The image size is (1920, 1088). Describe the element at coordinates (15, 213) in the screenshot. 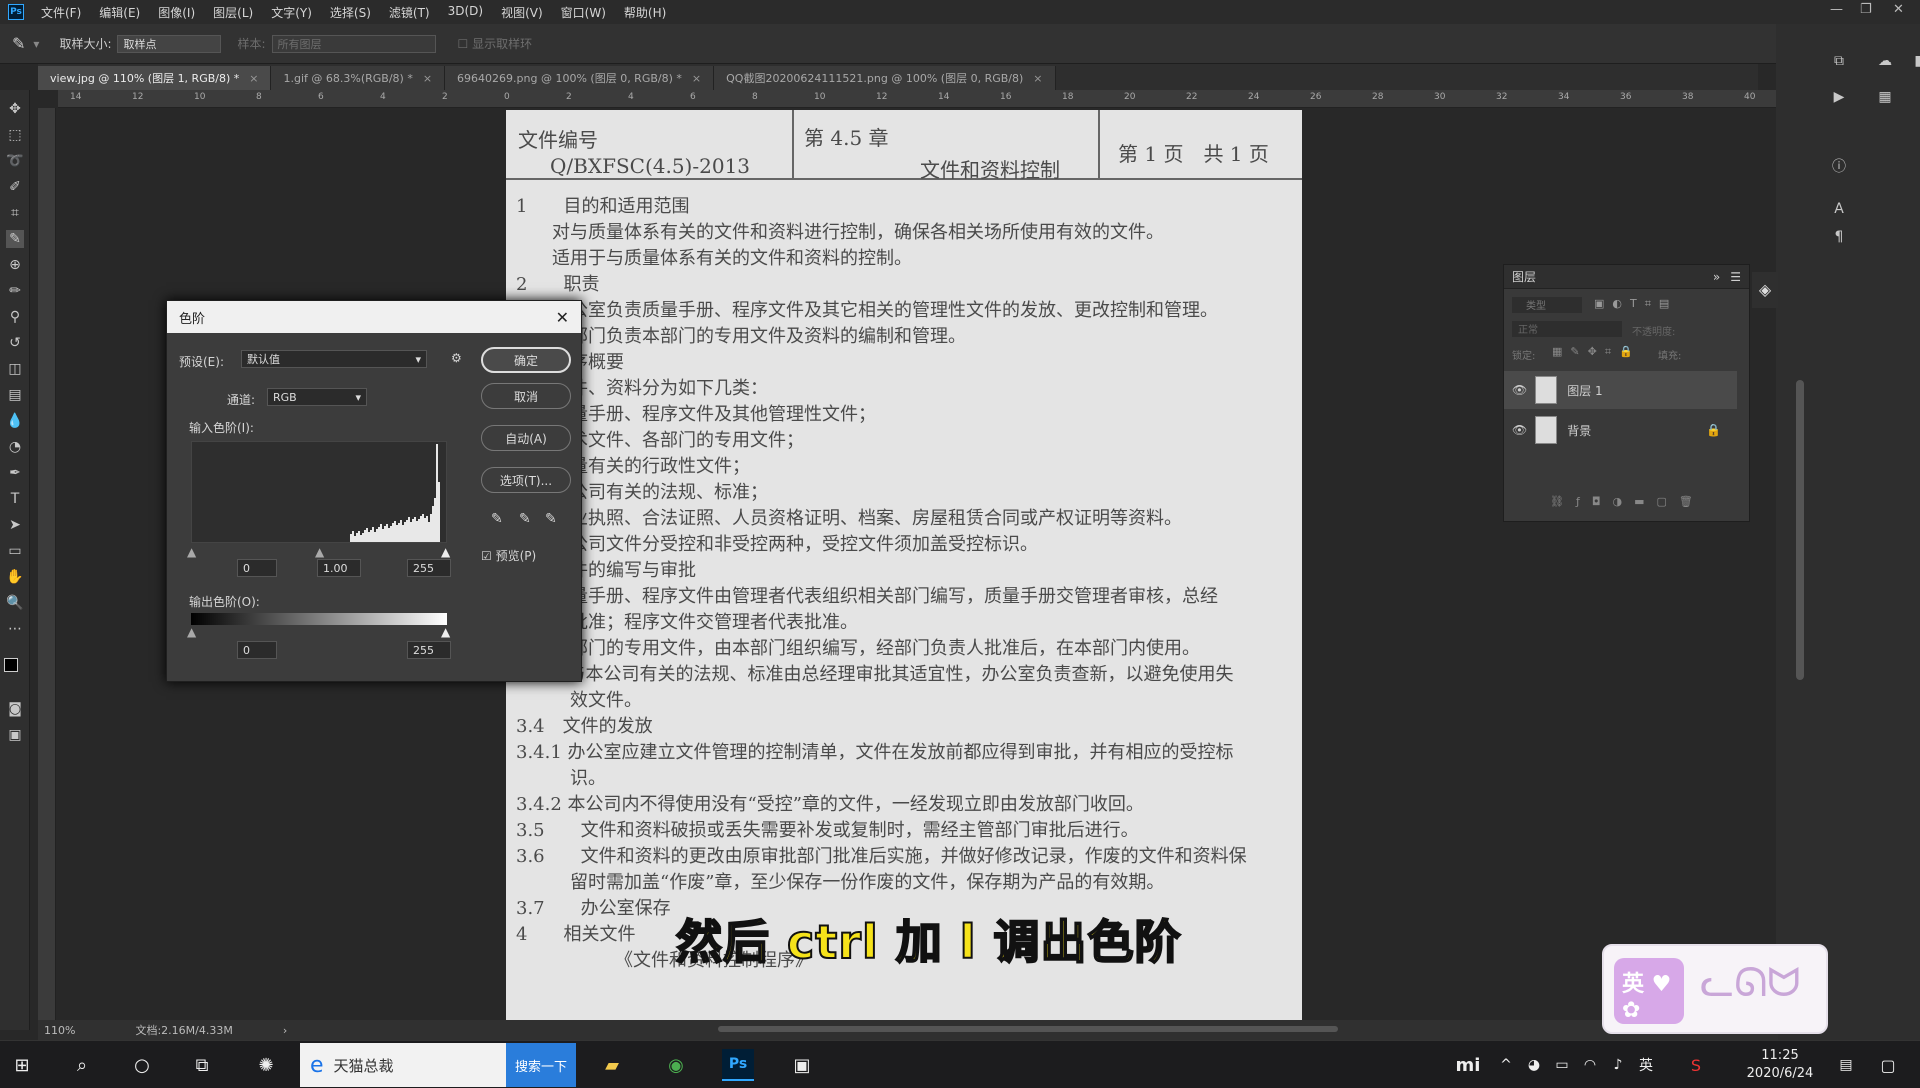

I see `crop-tool-icon: ⌗` at that location.